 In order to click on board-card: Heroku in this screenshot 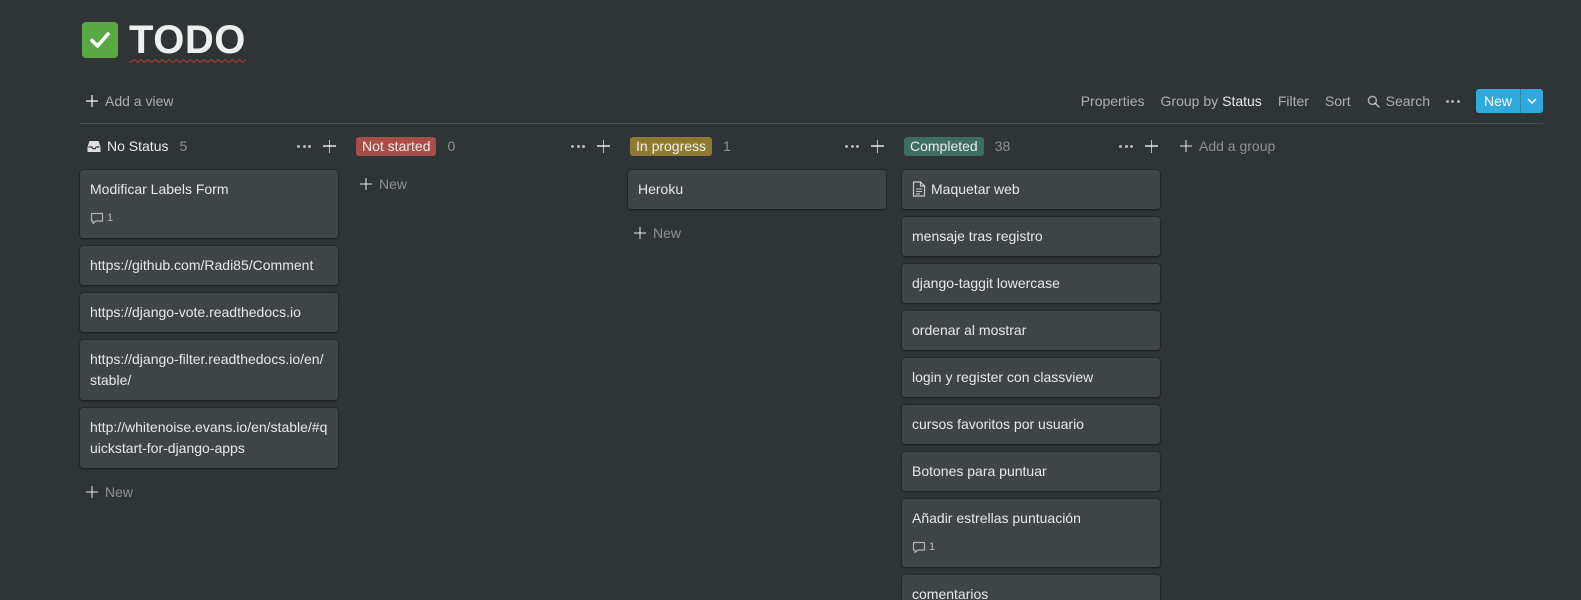, I will do `click(757, 189)`.